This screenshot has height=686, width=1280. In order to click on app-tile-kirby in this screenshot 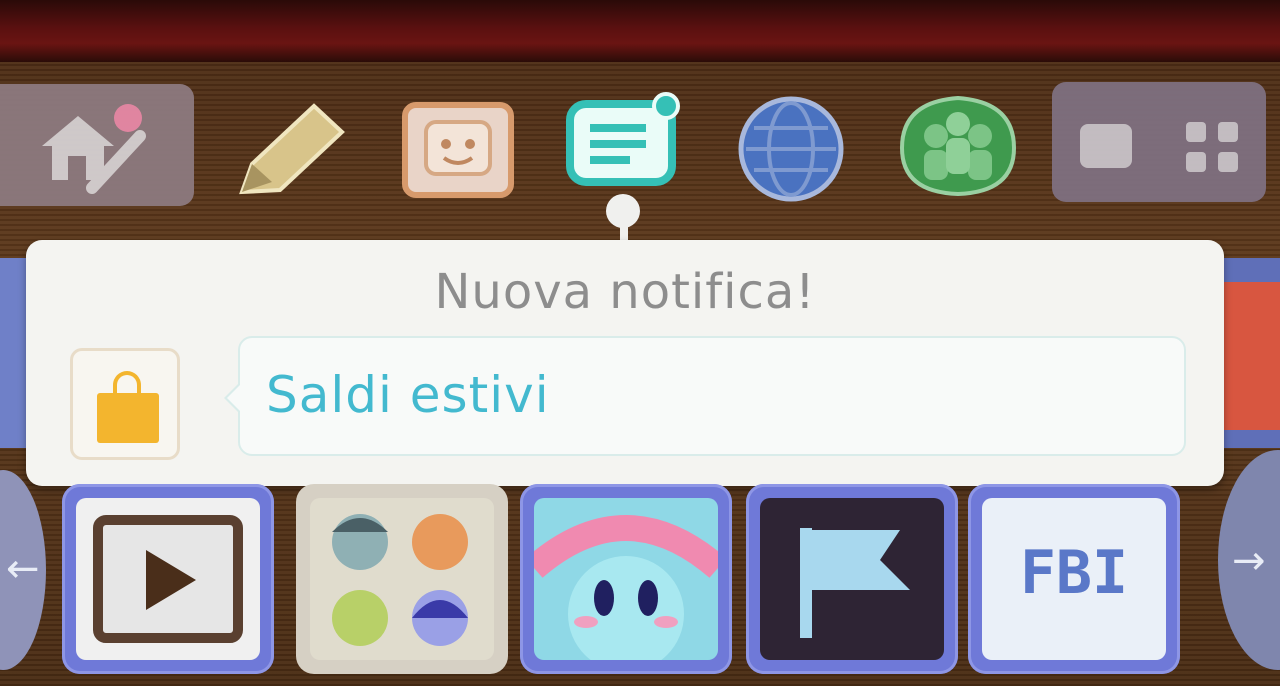, I will do `click(626, 579)`.